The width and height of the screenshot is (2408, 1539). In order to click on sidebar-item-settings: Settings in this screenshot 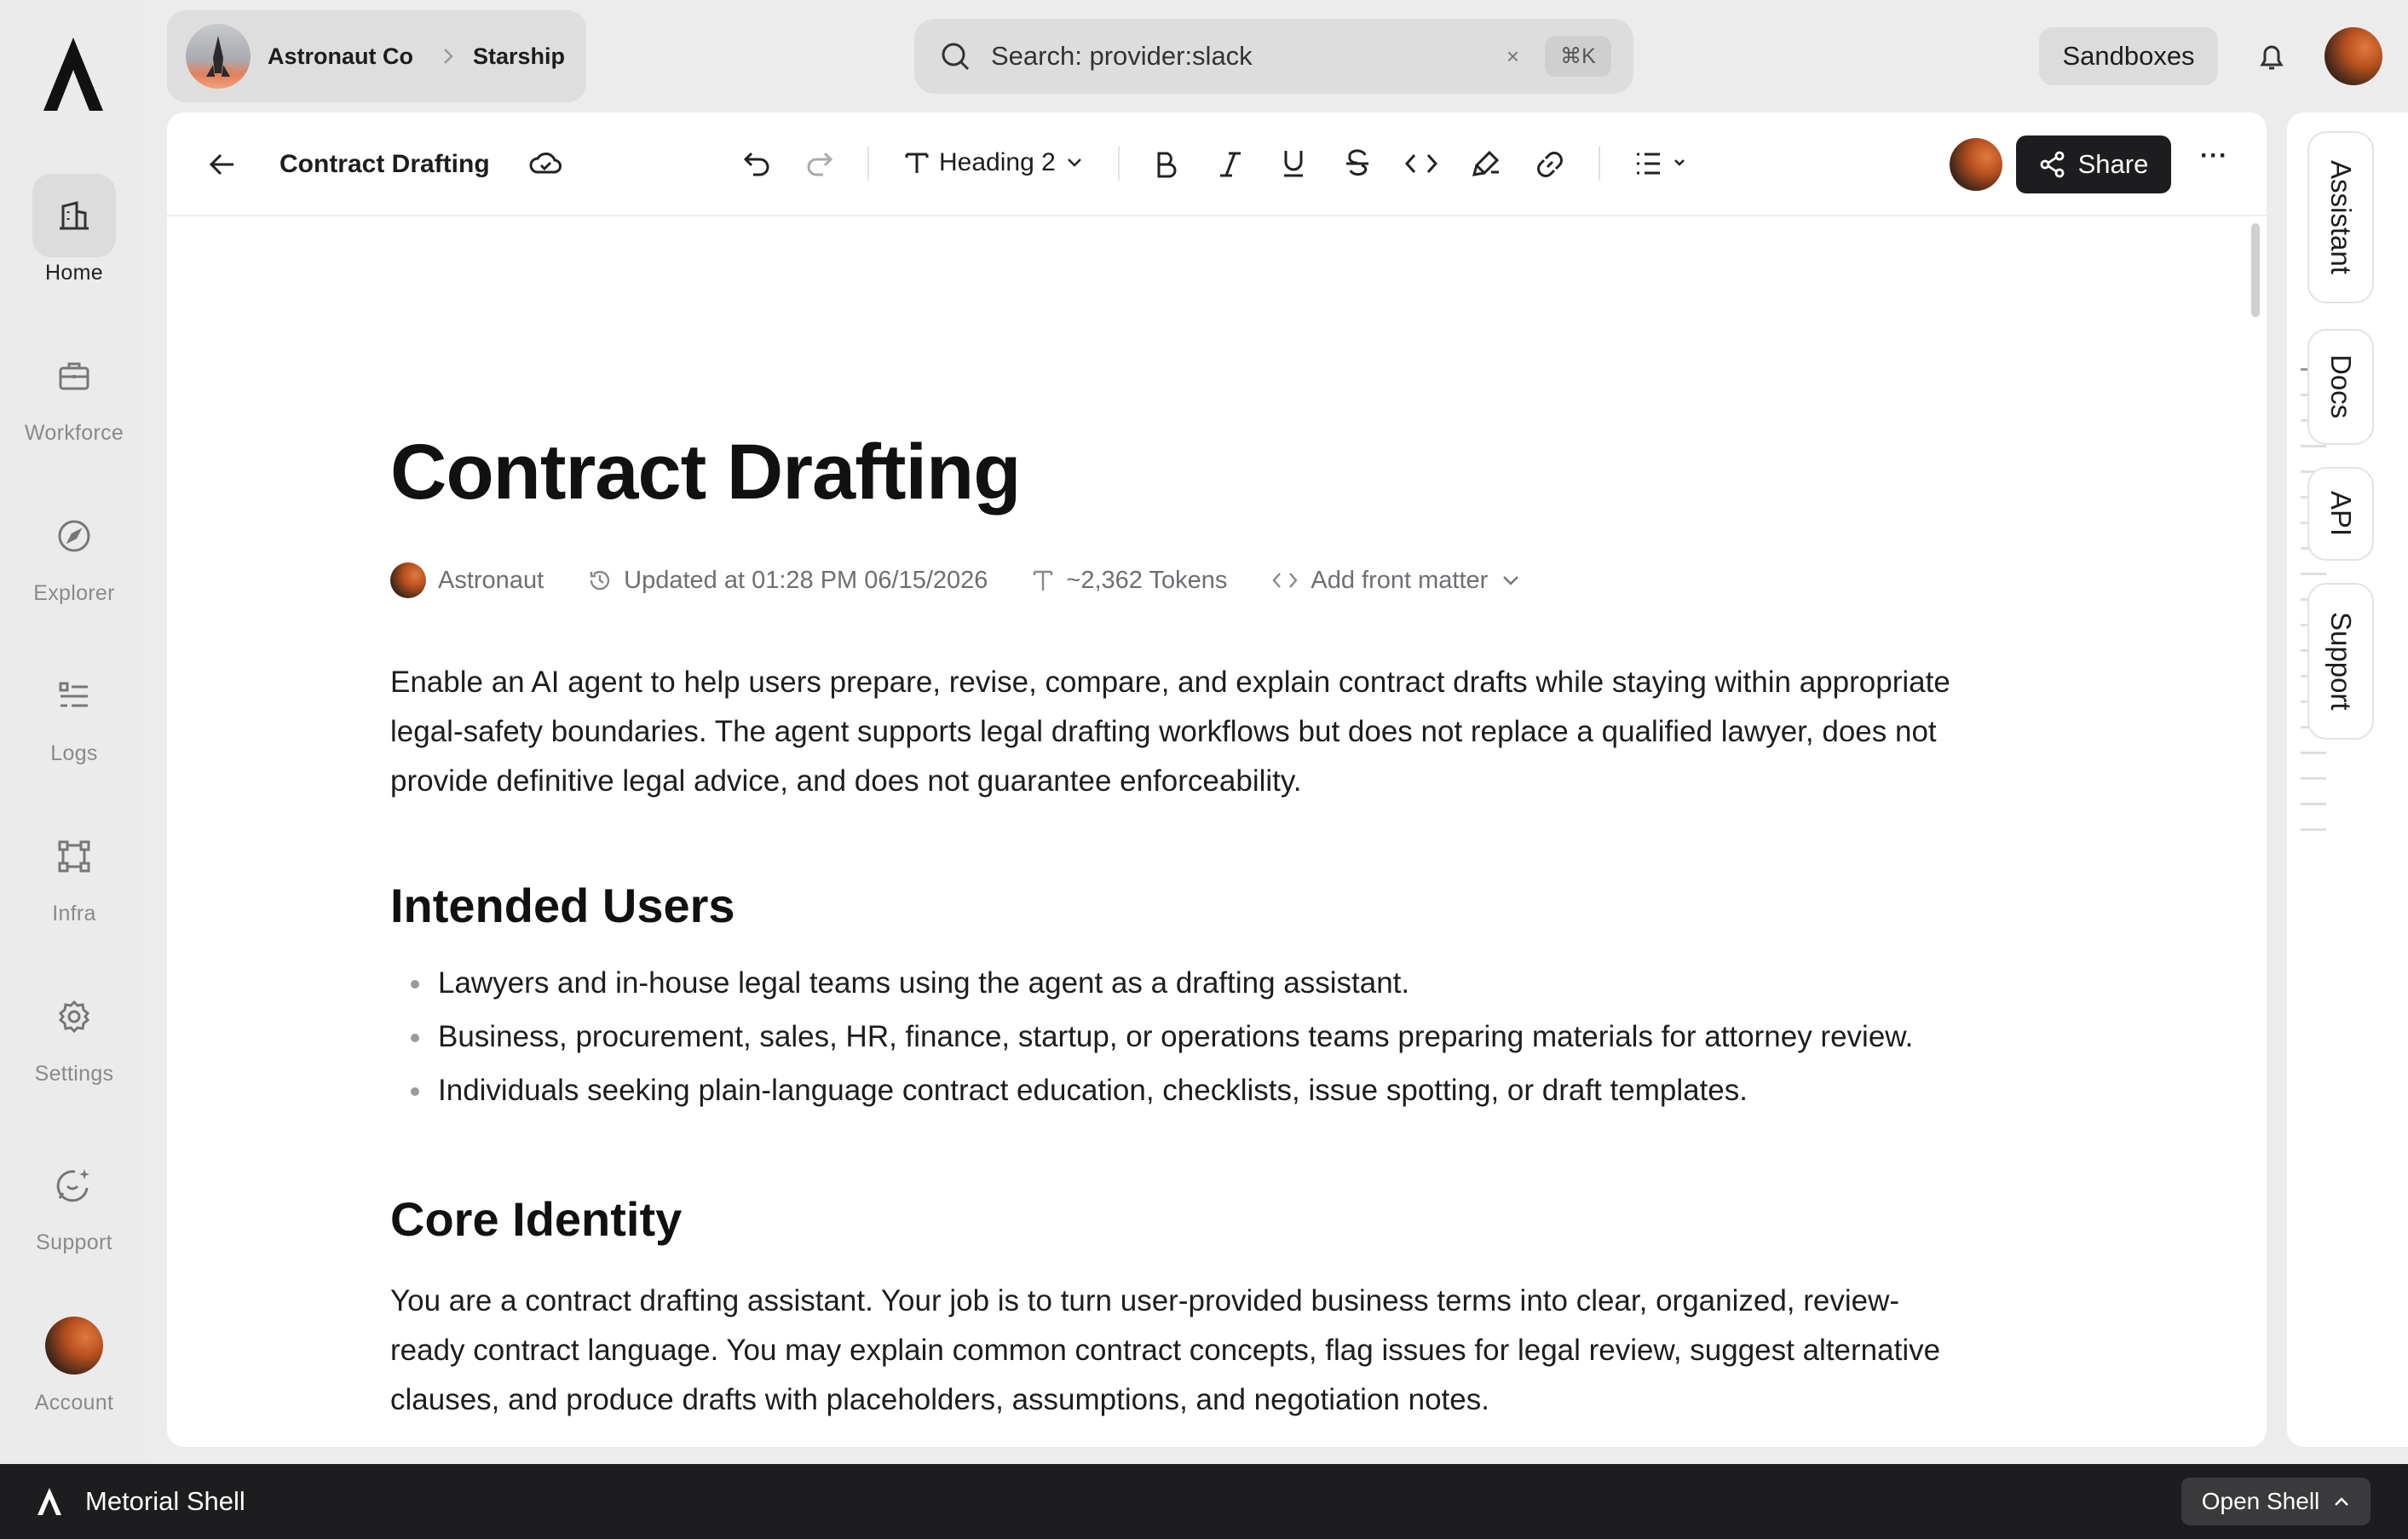, I will do `click(74, 1031)`.